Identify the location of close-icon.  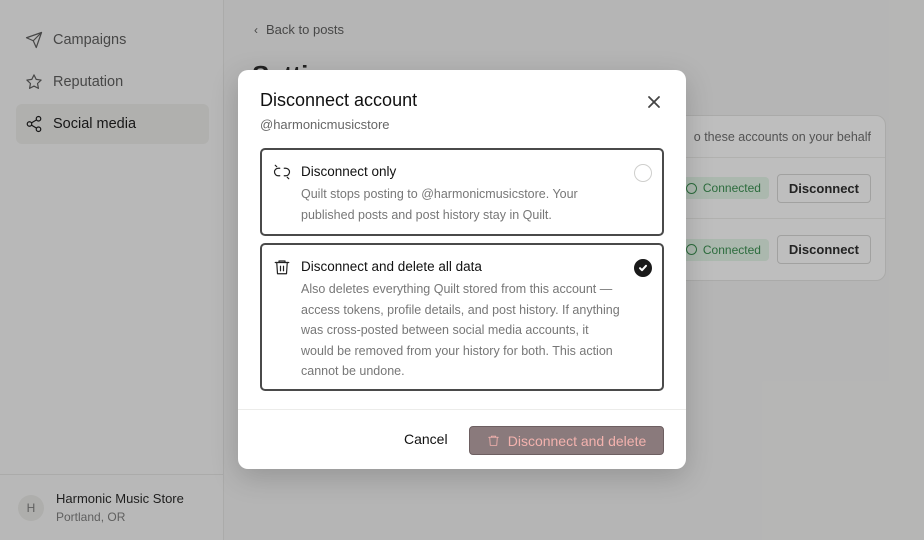
(654, 102).